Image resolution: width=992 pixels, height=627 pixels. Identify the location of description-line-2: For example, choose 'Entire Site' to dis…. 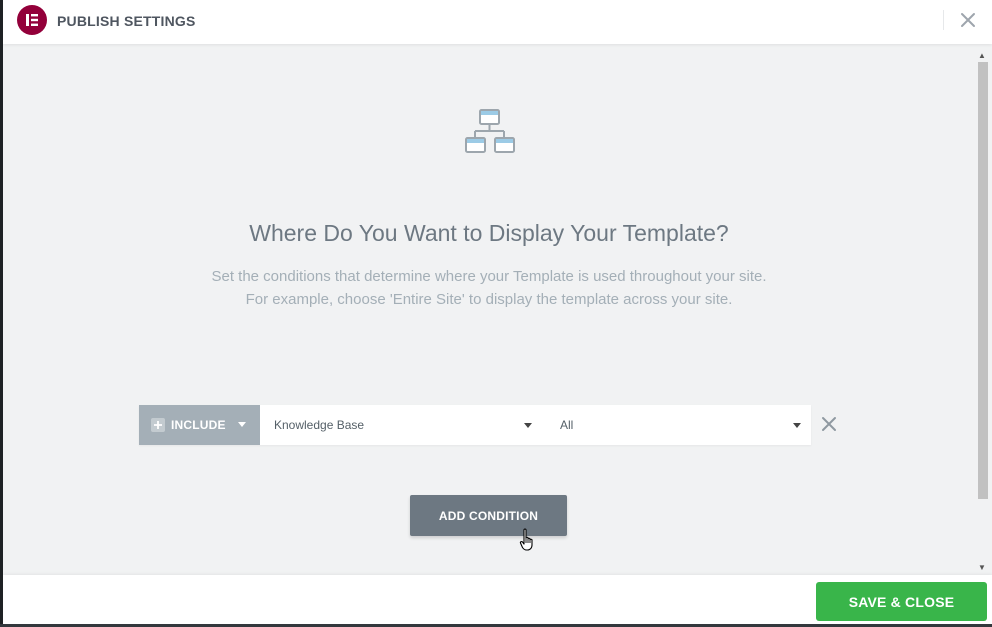
(489, 299).